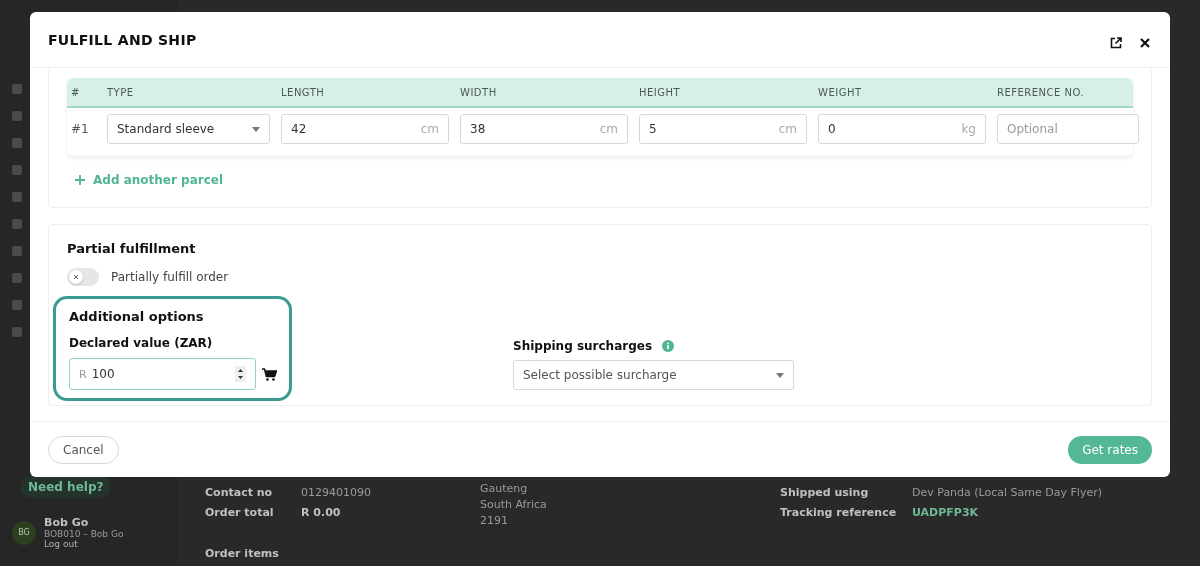  Describe the element at coordinates (321, 512) in the screenshot. I see `detail-value: R 0.00` at that location.